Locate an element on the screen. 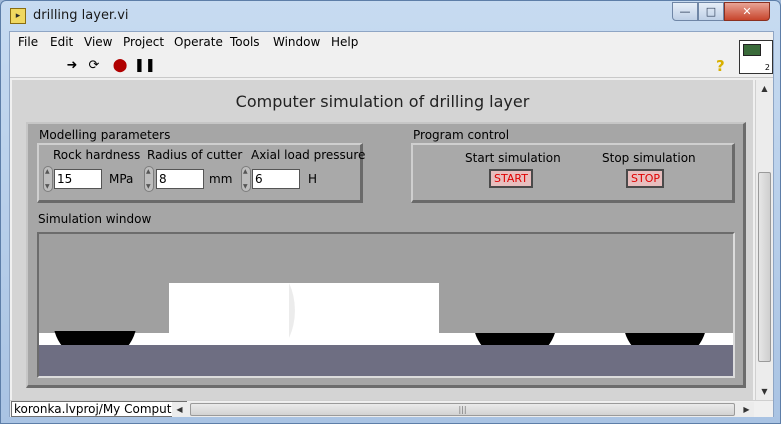  horizontal-scroll-thumb: ||| is located at coordinates (462, 409).